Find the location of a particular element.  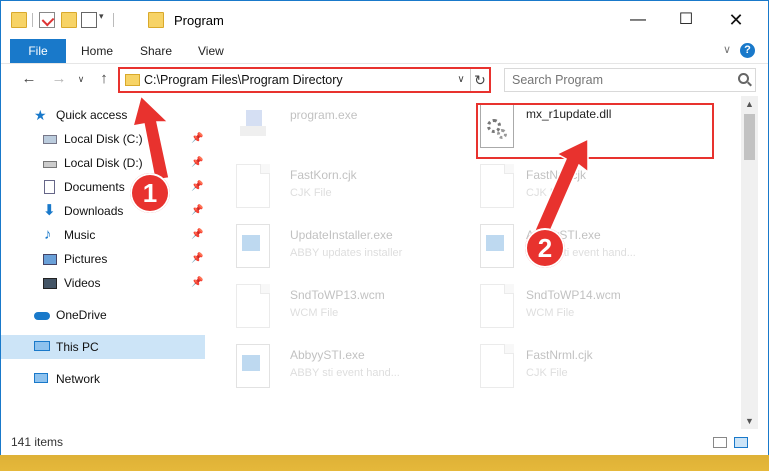

chevron-down-icon: ∨ is located at coordinates (461, 80).